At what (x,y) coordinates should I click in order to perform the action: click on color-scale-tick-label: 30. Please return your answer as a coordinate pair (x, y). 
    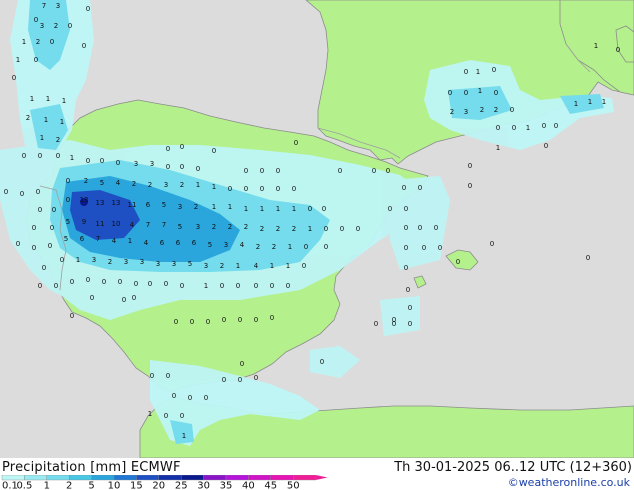
    Looking at the image, I should click on (203, 485).